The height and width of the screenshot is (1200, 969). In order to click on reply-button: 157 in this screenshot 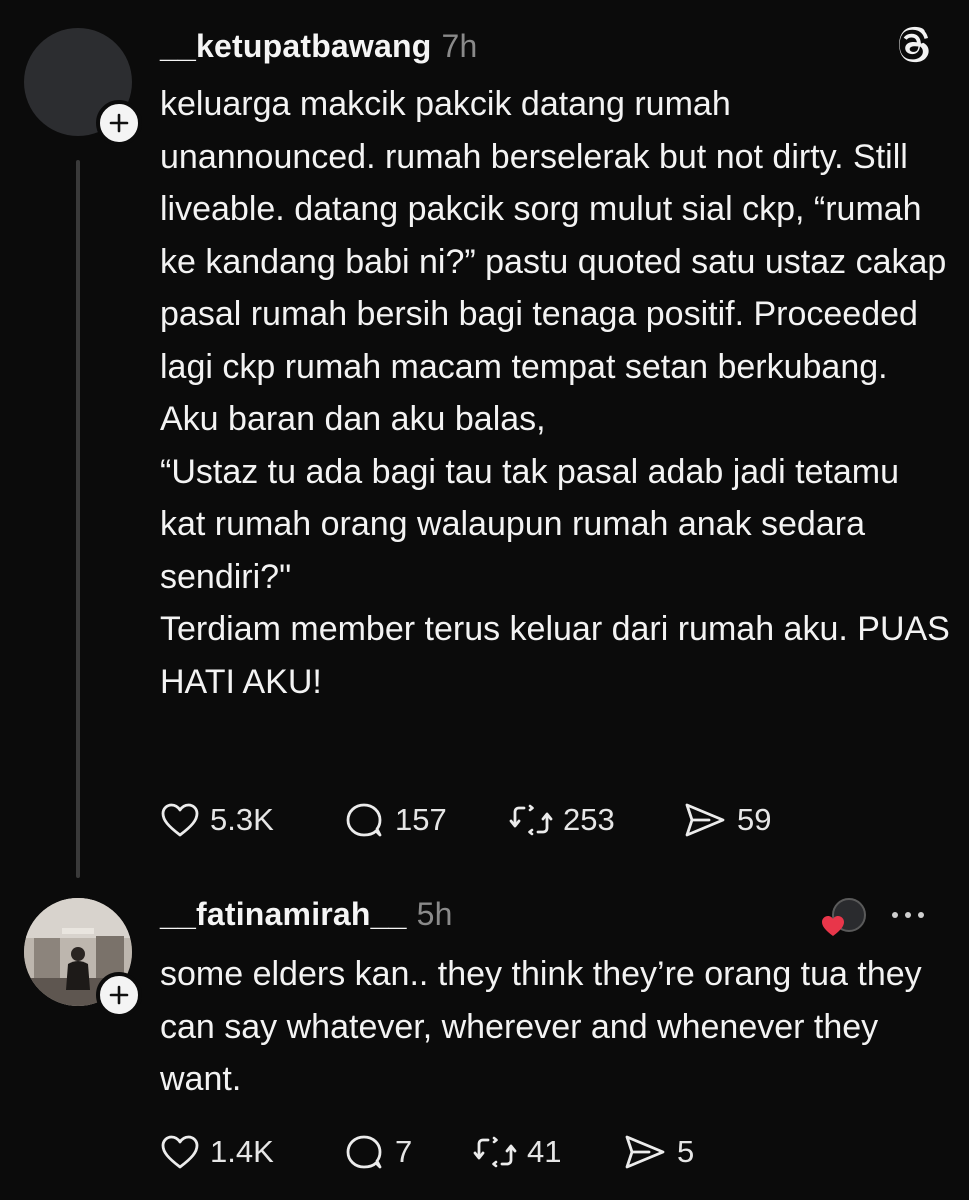, I will do `click(426, 820)`.